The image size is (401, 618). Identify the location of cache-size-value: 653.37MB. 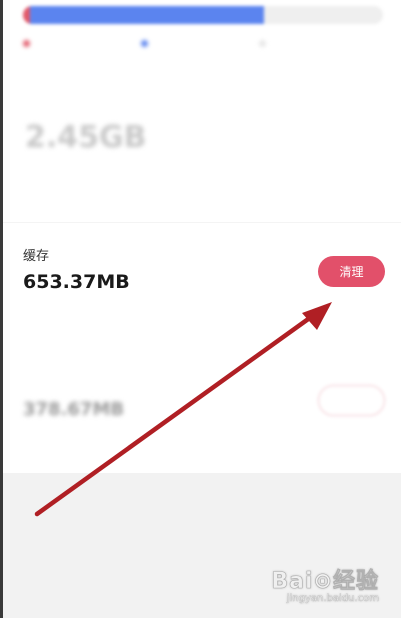
(76, 282).